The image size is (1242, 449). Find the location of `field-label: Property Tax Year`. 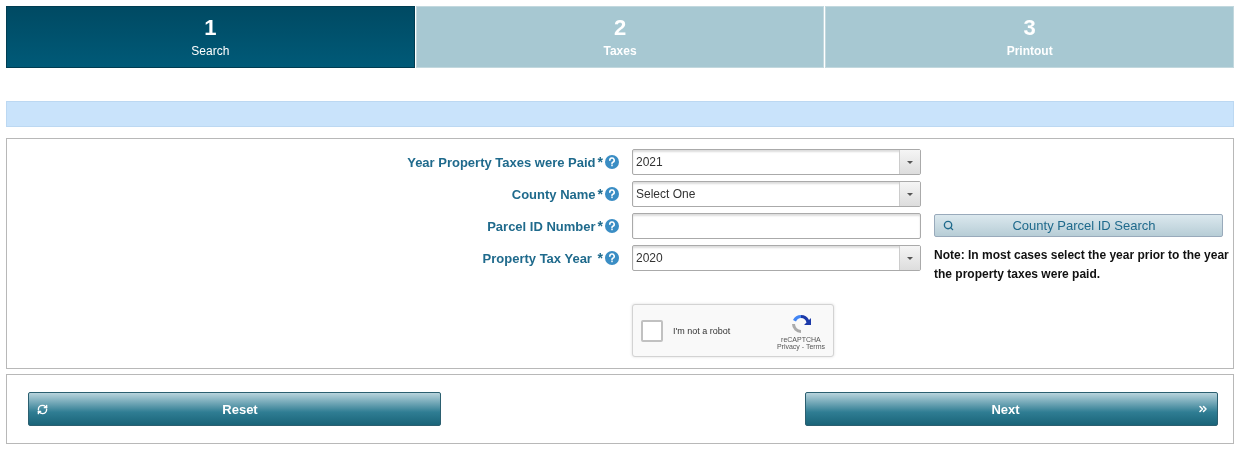

field-label: Property Tax Year is located at coordinates (537, 258).